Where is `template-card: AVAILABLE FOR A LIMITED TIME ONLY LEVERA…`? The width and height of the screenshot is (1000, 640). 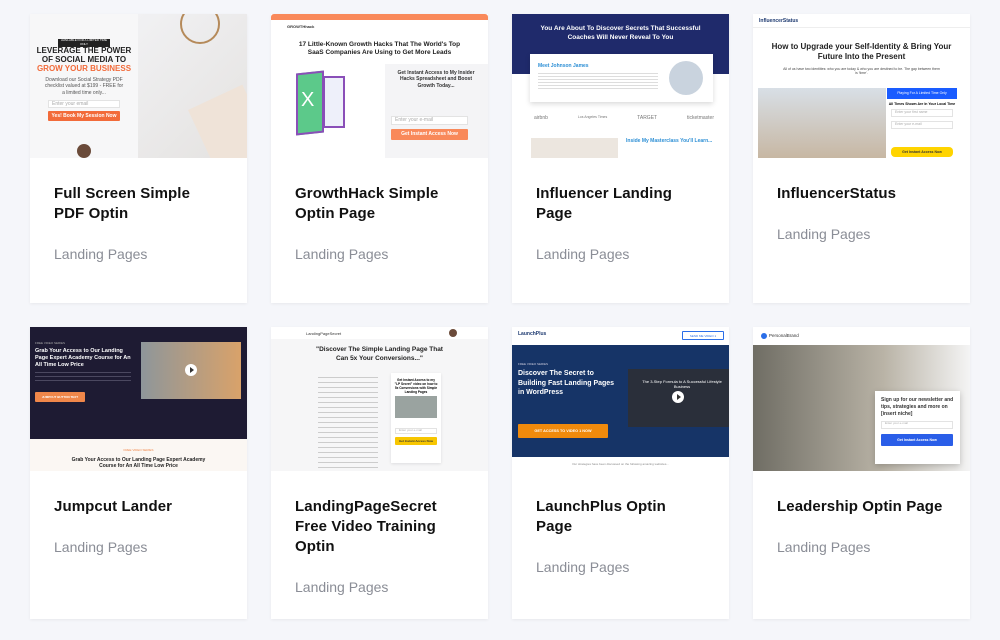
template-card: AVAILABLE FOR A LIMITED TIME ONLY LEVERA… is located at coordinates (138, 158).